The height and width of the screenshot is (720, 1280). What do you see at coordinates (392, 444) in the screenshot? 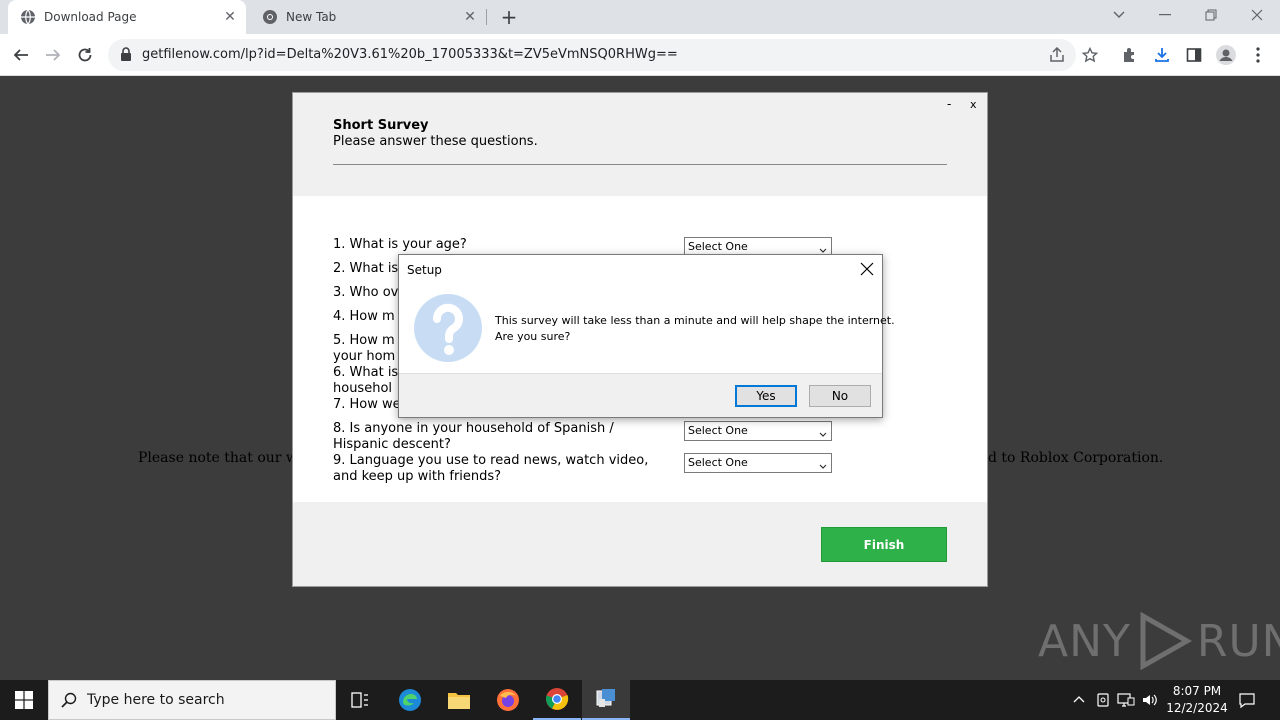
I see `question-8-line2: Hispanic descent?` at bounding box center [392, 444].